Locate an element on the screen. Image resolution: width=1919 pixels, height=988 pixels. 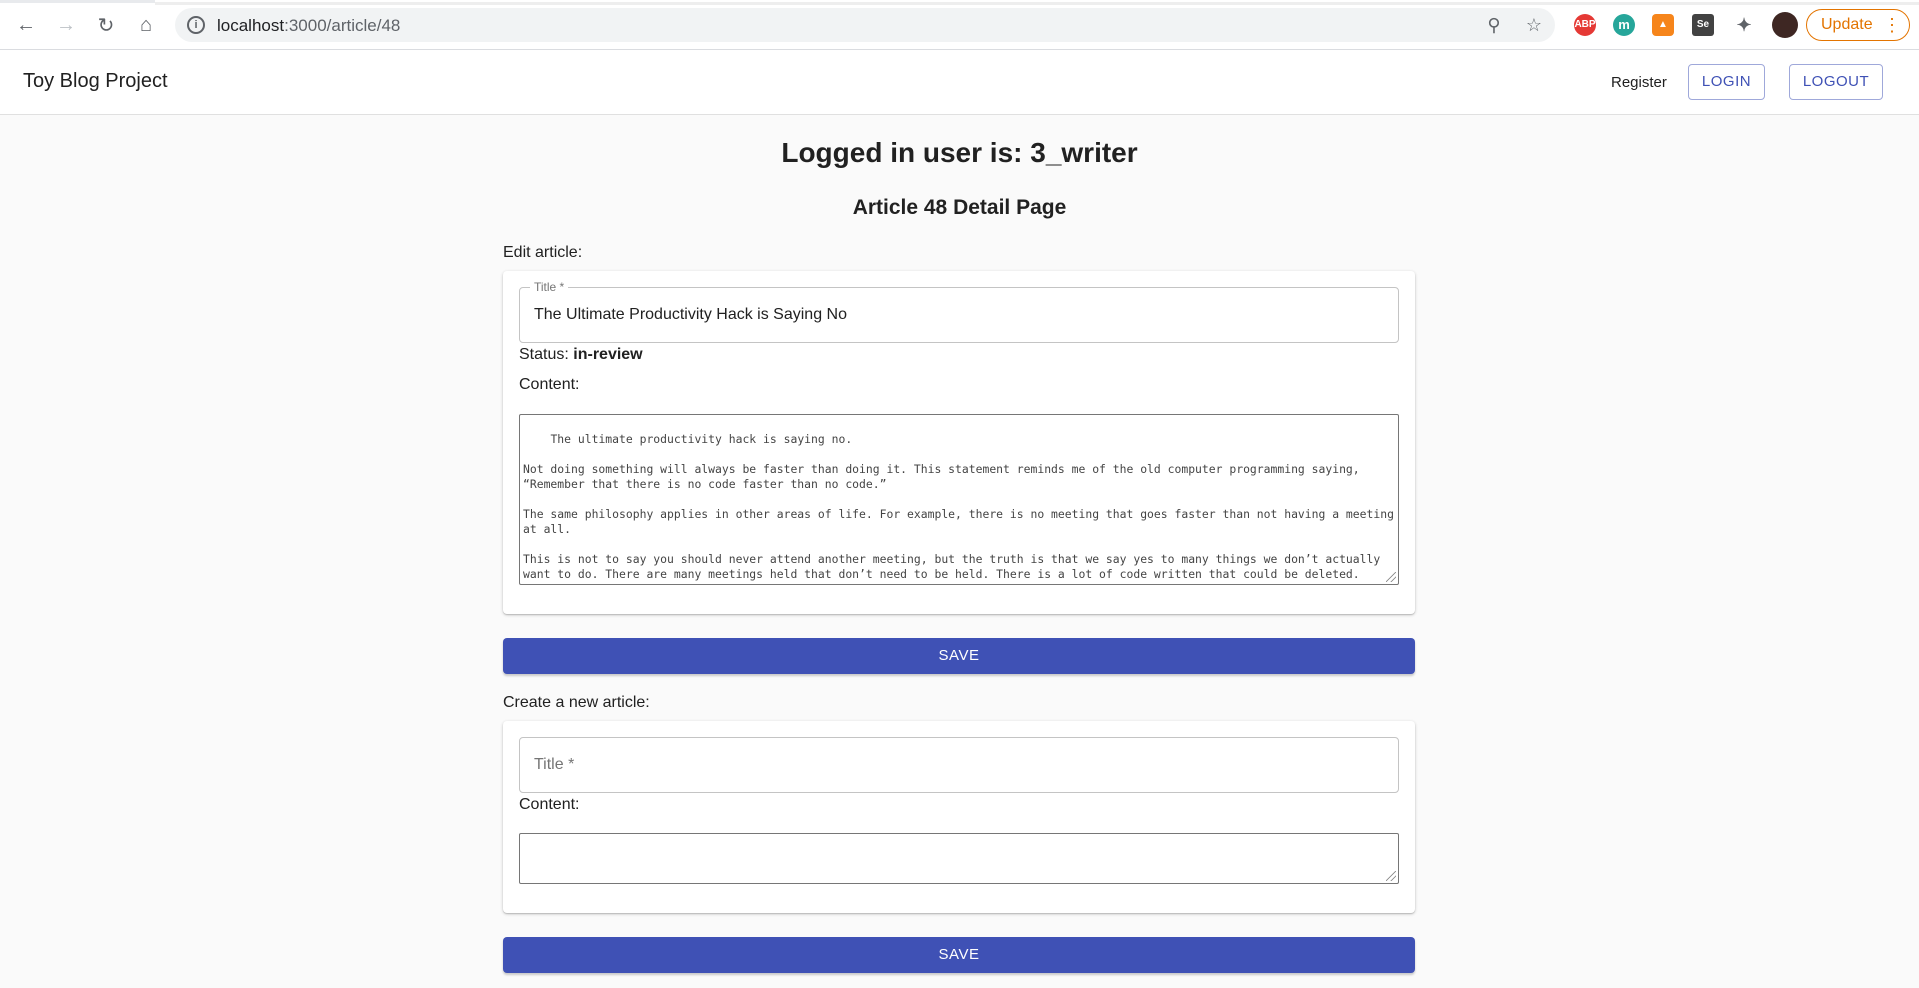
metamask-icon: ▲ is located at coordinates (1663, 25).